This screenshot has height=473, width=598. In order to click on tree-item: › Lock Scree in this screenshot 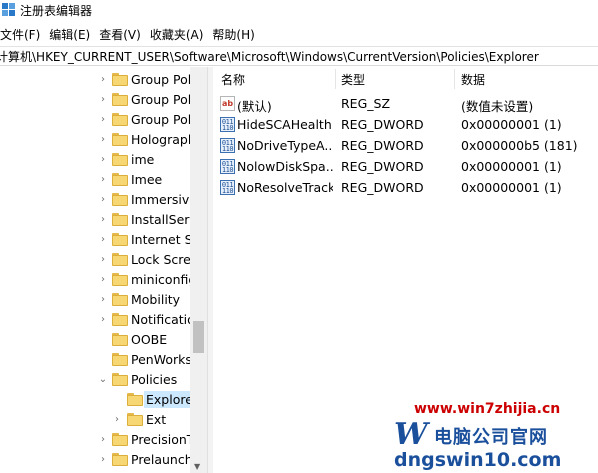, I will do `click(99, 259)`.